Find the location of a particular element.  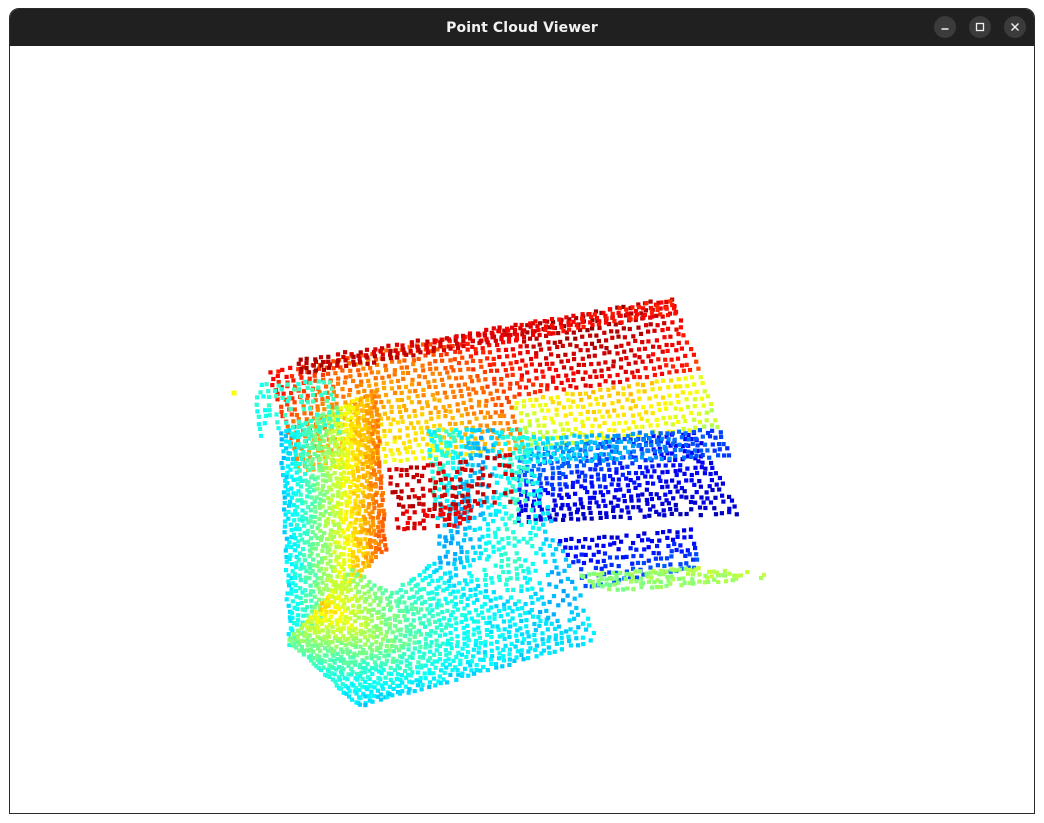

title-bar: Point Cloud Viewer is located at coordinates (522, 27).